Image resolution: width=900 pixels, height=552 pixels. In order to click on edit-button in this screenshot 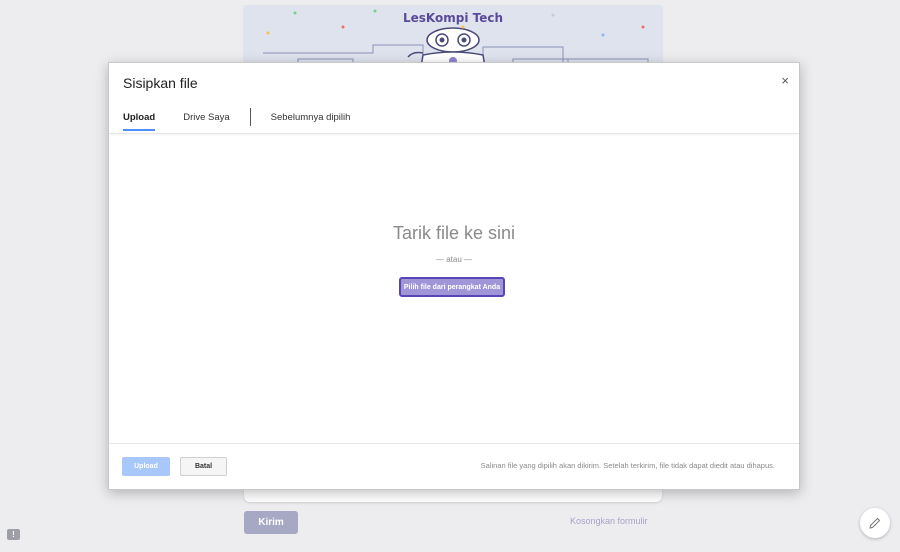, I will do `click(875, 523)`.